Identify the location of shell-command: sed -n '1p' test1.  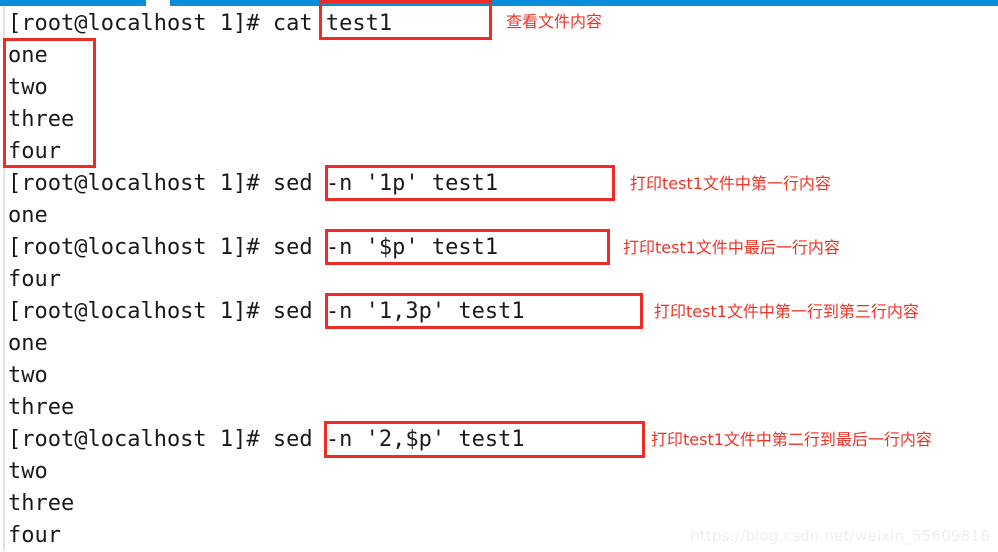
(385, 183).